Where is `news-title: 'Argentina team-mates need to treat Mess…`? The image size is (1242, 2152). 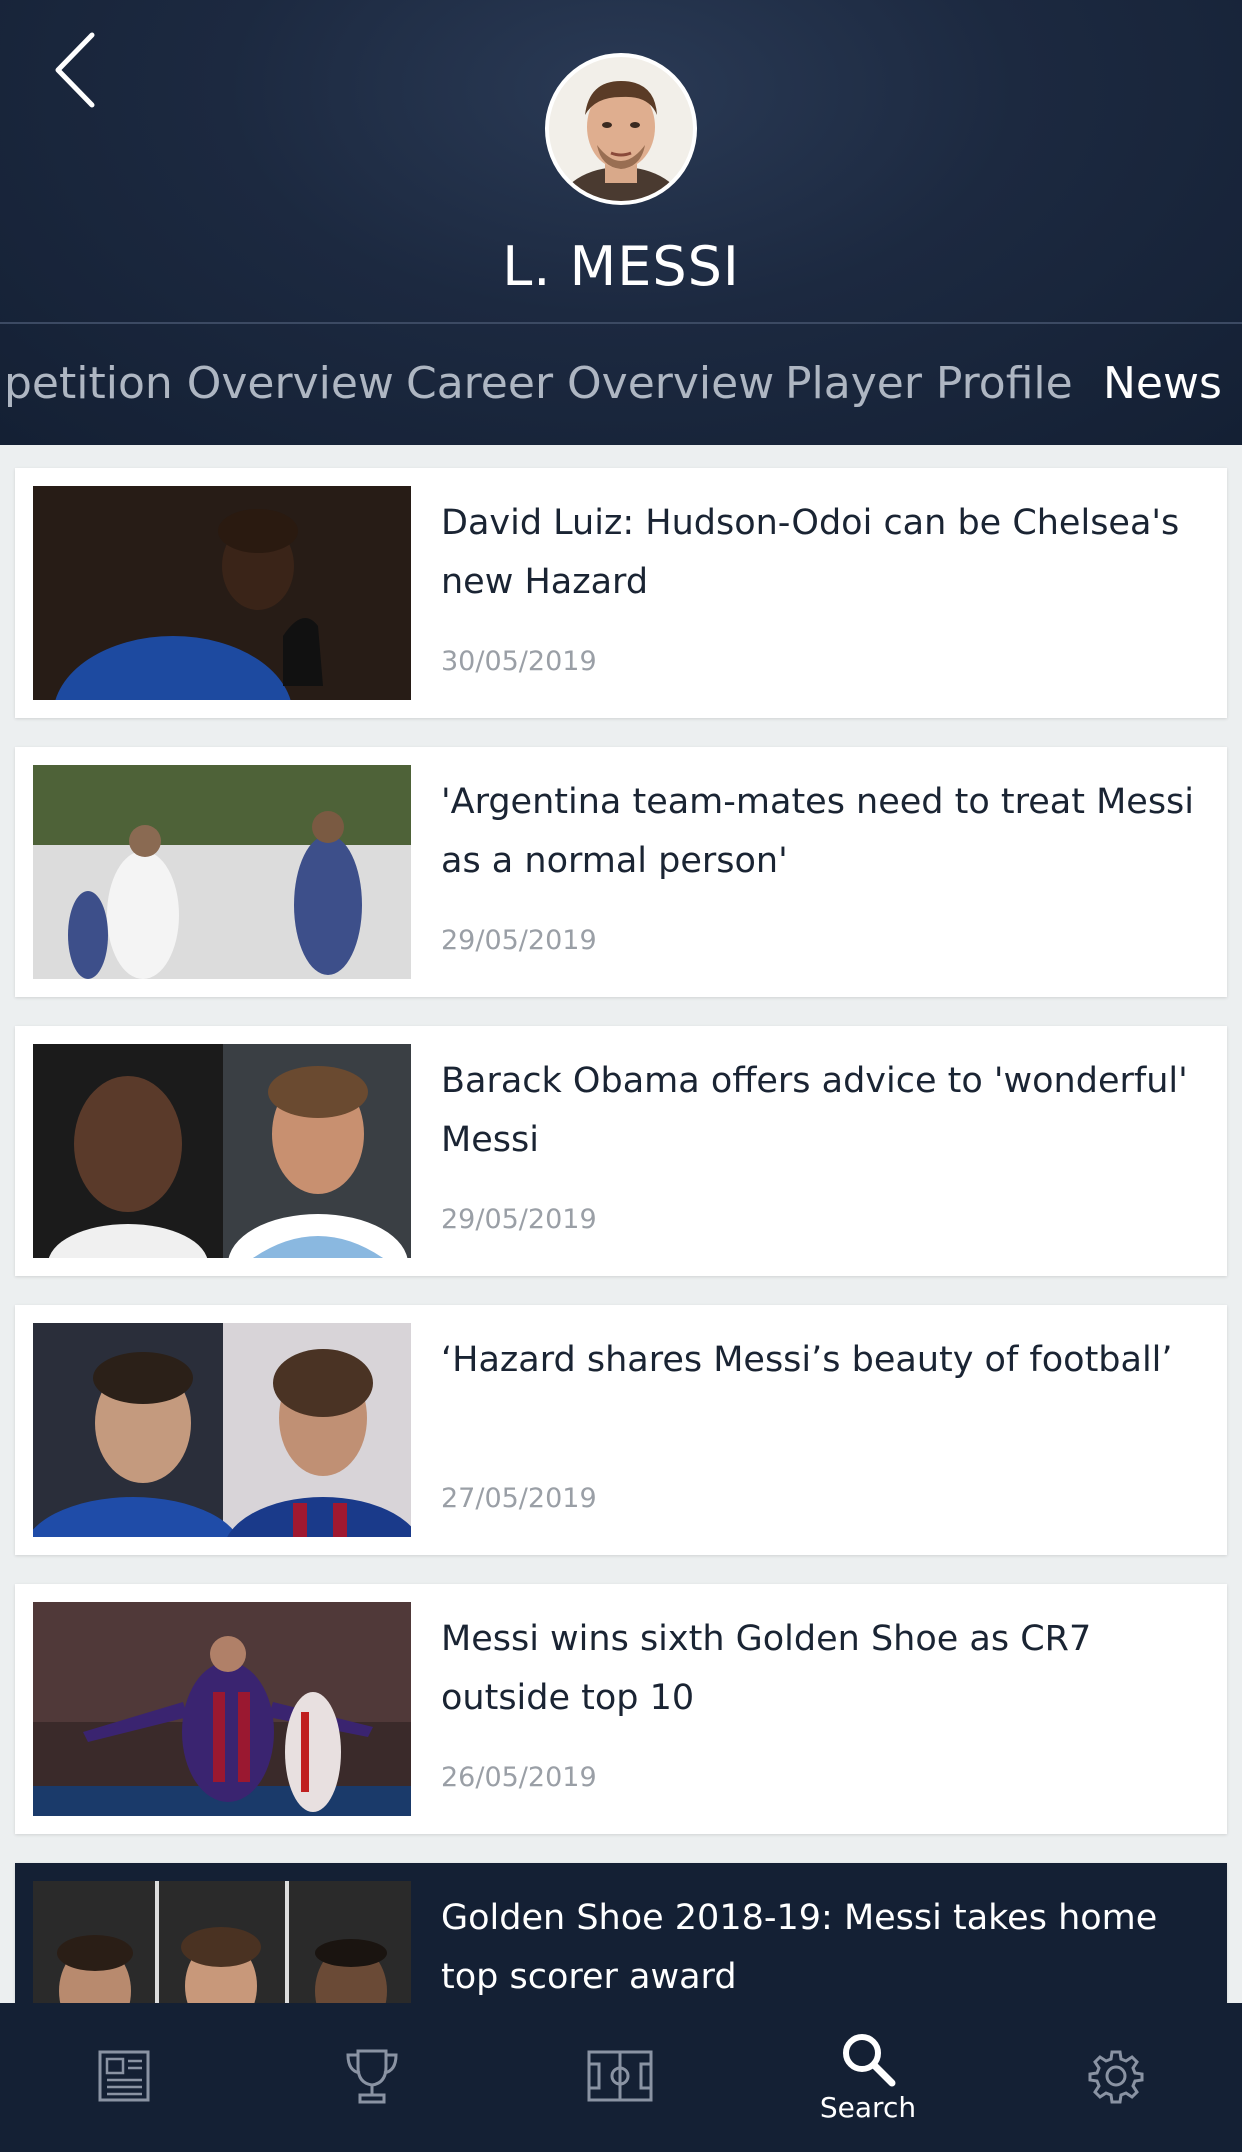 news-title: 'Argentina team-mates need to treat Mess… is located at coordinates (818, 831).